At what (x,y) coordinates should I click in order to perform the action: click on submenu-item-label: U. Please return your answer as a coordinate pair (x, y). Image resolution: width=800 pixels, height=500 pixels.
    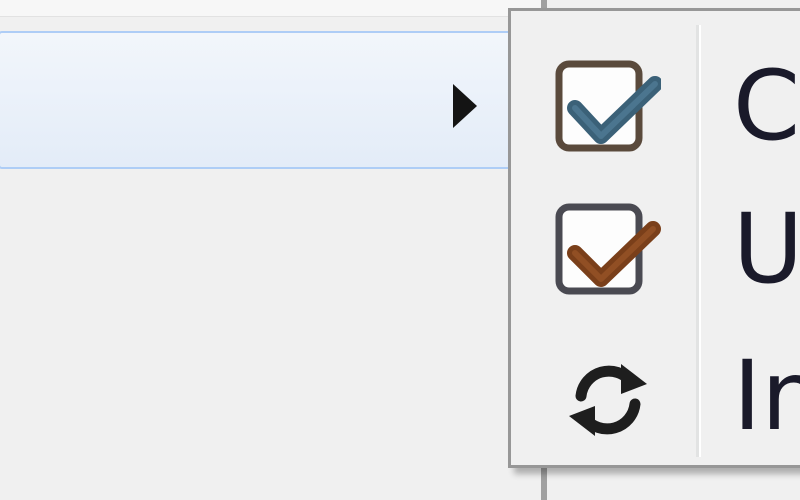
    Looking at the image, I should click on (766, 249).